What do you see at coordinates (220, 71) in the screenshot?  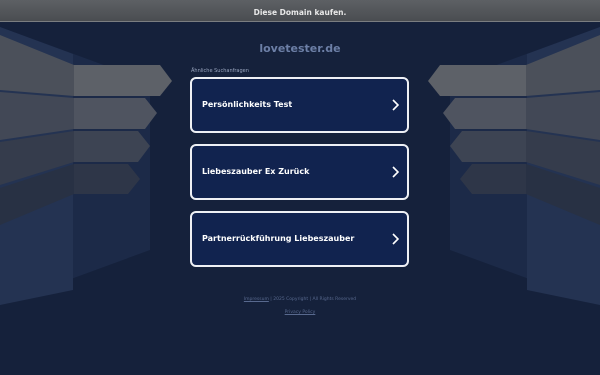 I see `related-searches-heading: Ähnliche Suchanfragen` at bounding box center [220, 71].